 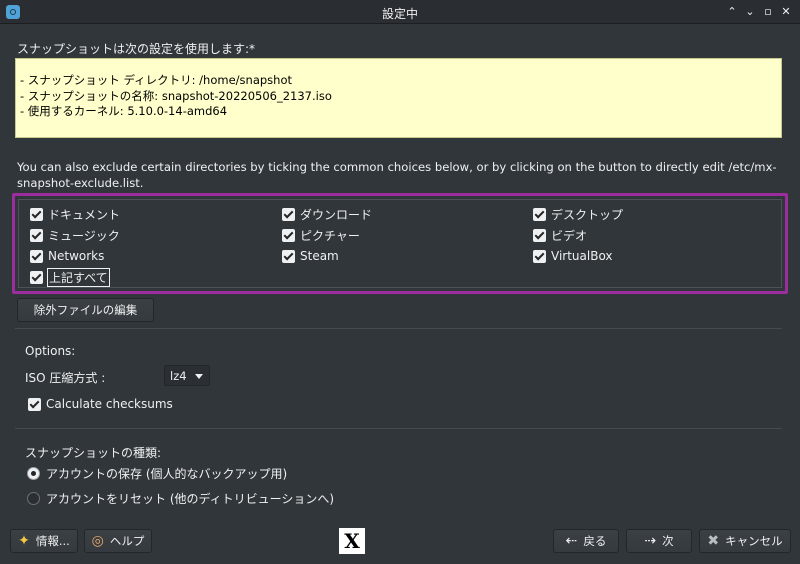 What do you see at coordinates (187, 375) in the screenshot?
I see `compression-select: lz4` at bounding box center [187, 375].